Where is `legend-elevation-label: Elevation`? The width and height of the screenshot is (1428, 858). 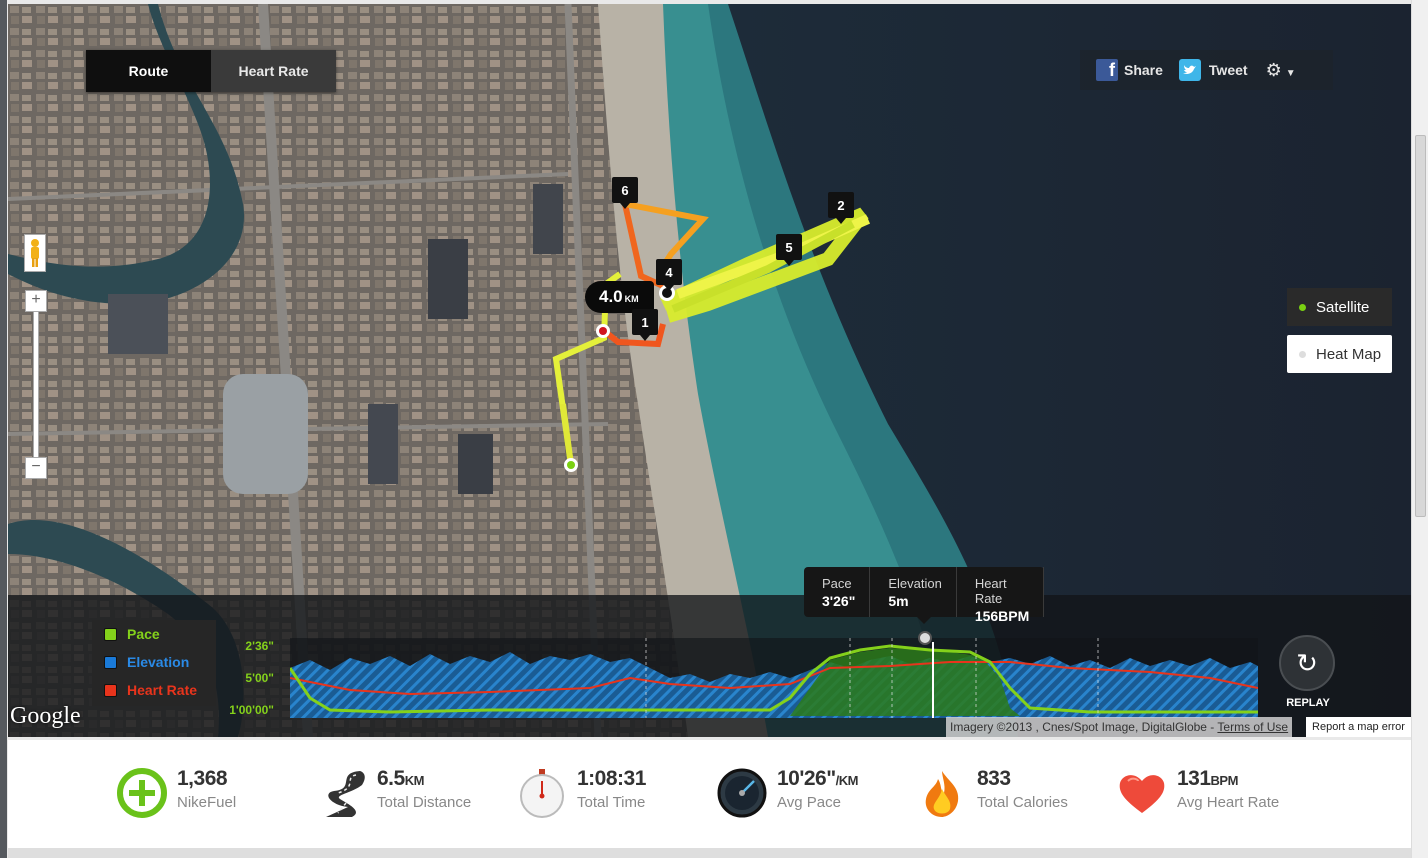
legend-elevation-label: Elevation is located at coordinates (158, 662).